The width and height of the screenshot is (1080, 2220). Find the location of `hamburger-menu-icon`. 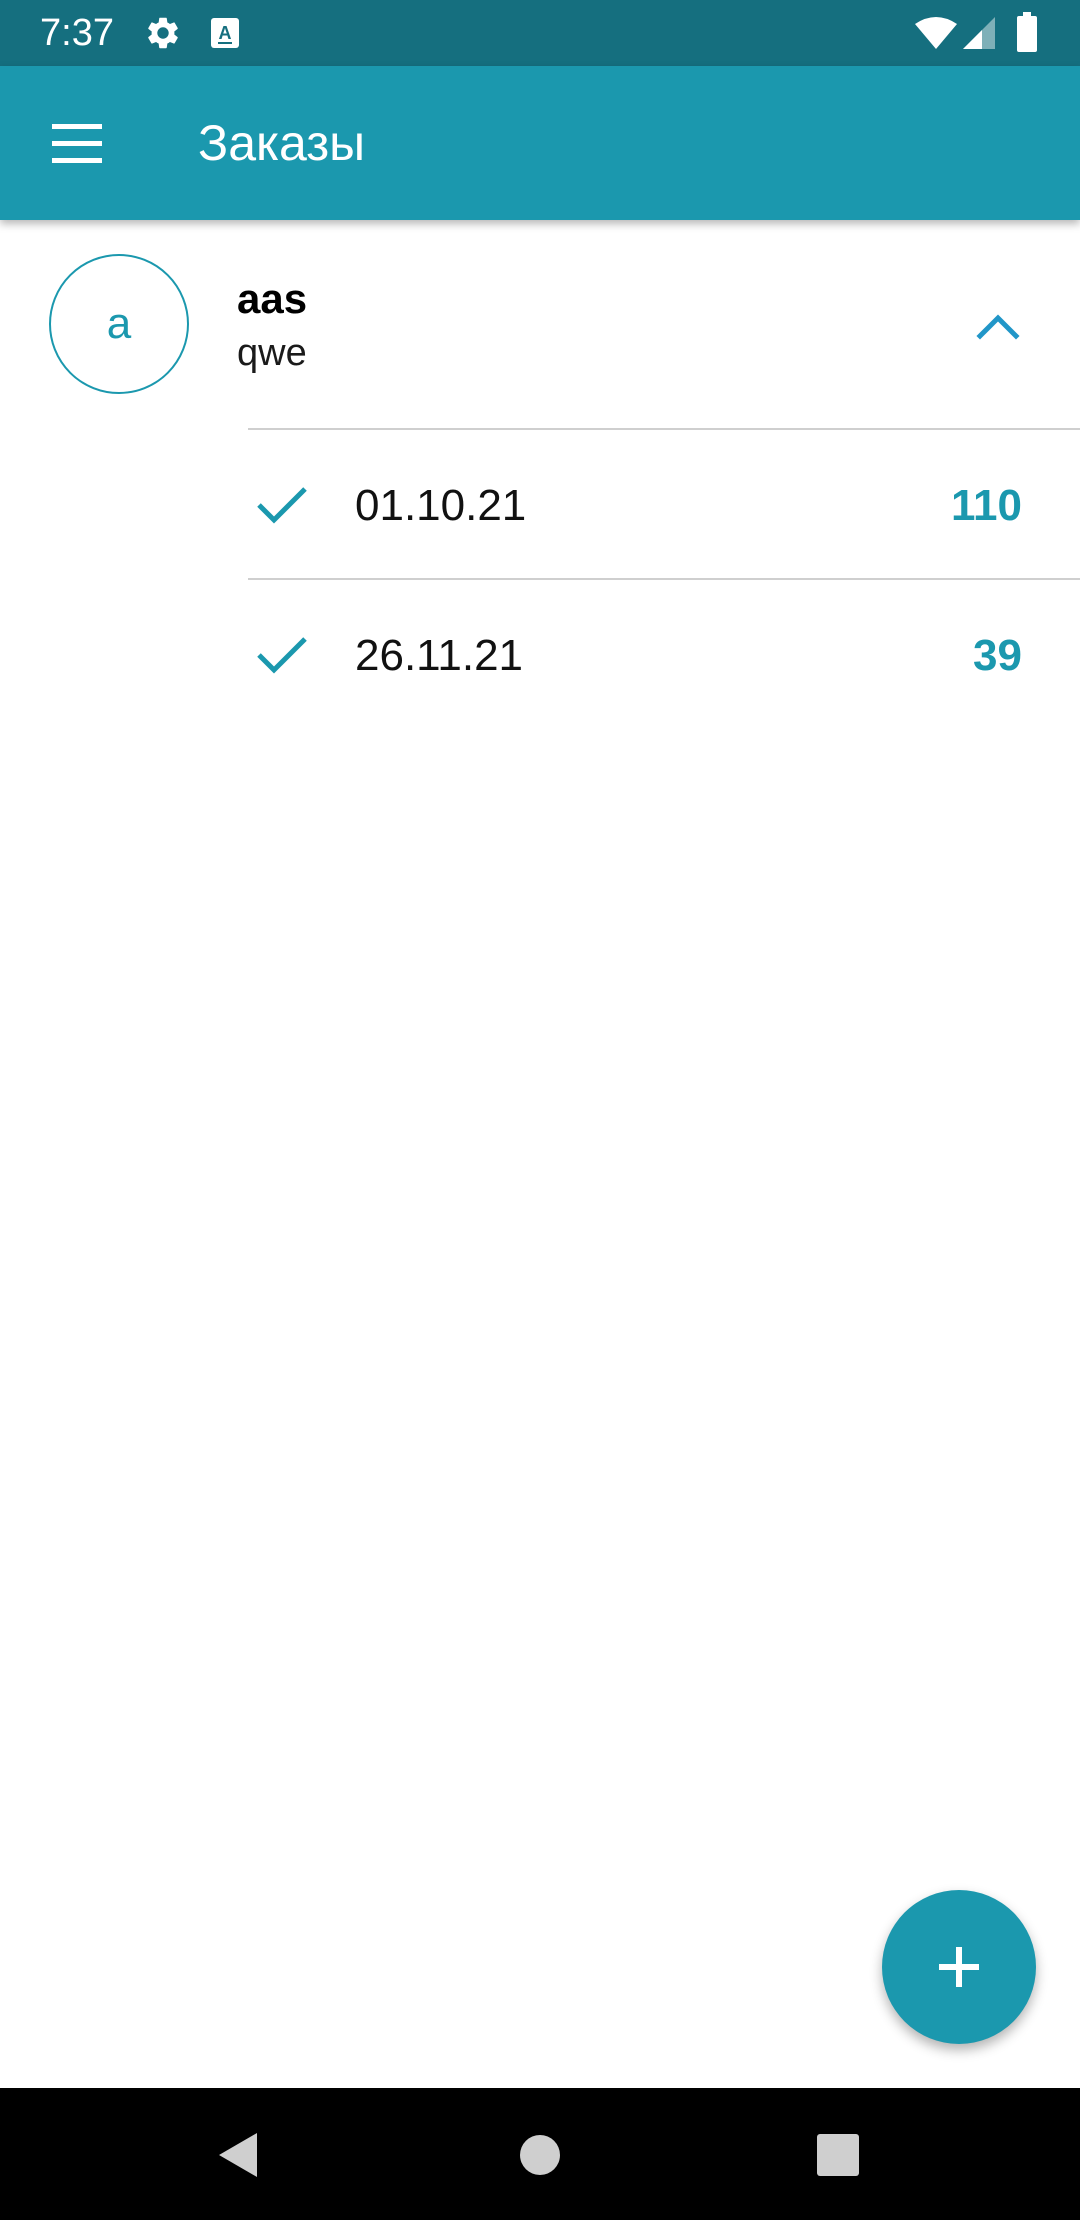

hamburger-menu-icon is located at coordinates (77, 154).